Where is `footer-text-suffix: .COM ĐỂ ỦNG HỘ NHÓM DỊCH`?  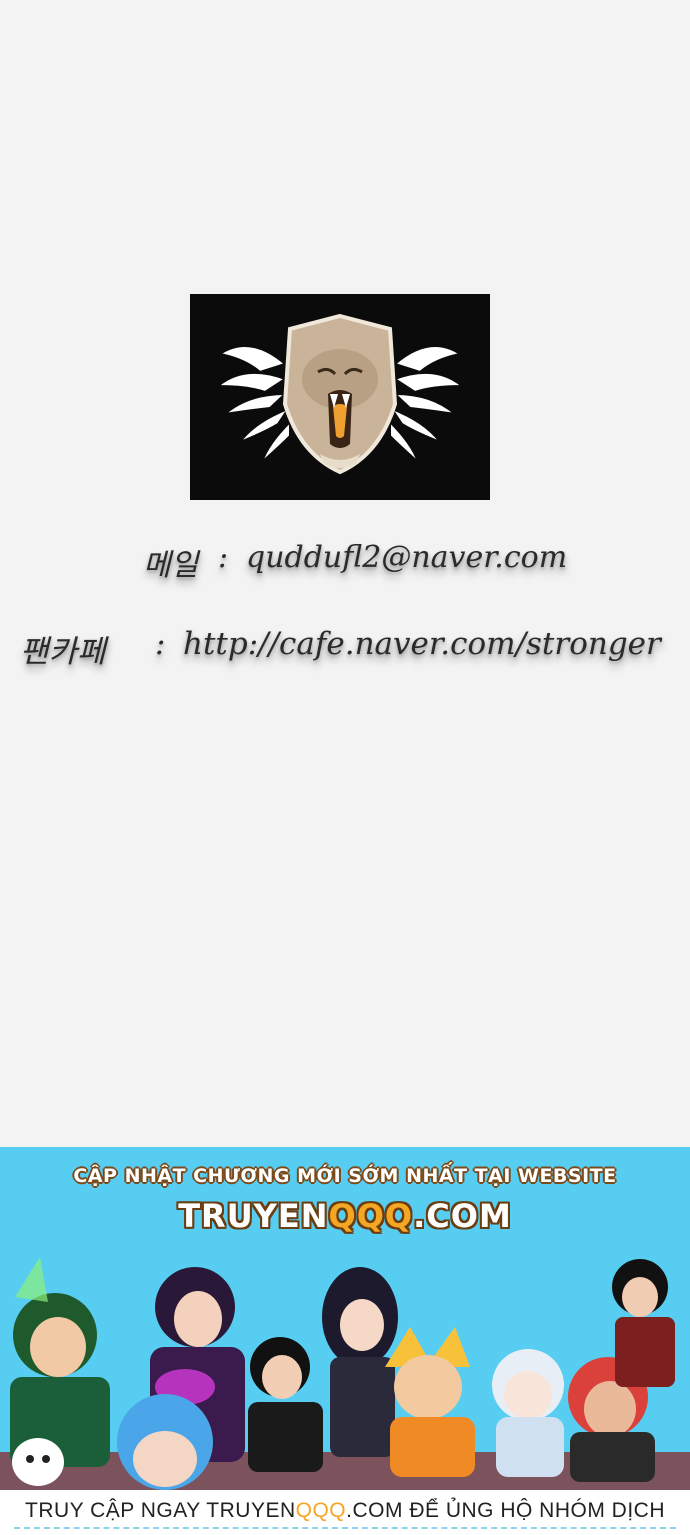
footer-text-suffix: .COM ĐỂ ỦNG HỘ NHÓM DỊCH is located at coordinates (505, 1510).